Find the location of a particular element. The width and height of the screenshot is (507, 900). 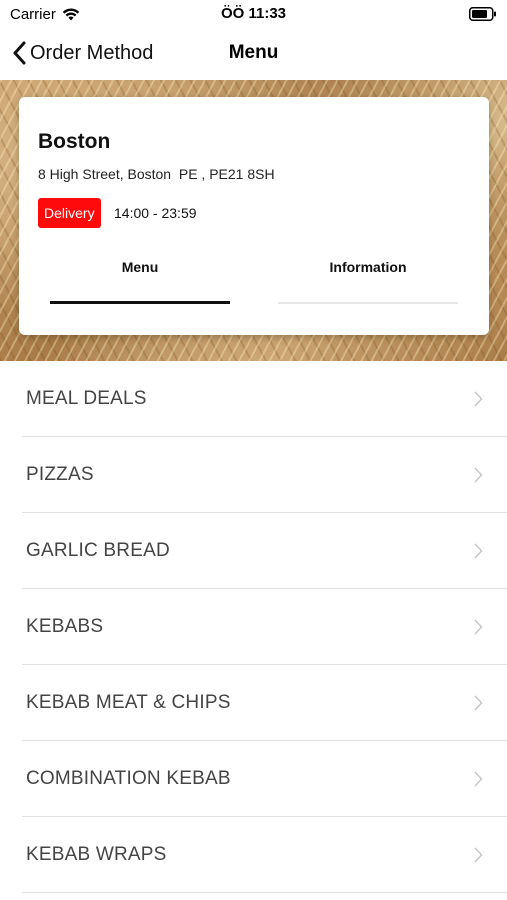

navigation-bar: Order Method Menu is located at coordinates (253, 54).